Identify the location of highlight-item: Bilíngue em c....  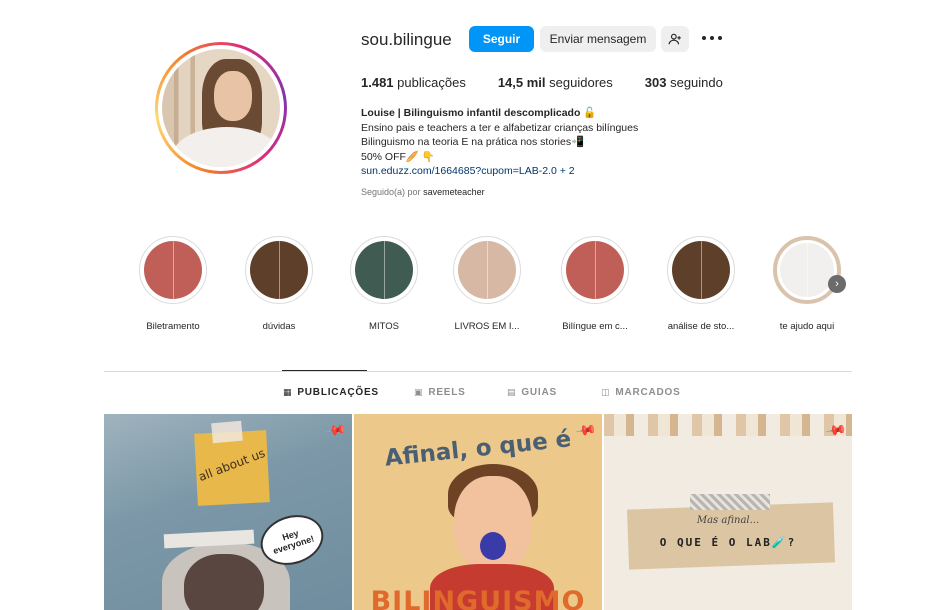
(595, 284).